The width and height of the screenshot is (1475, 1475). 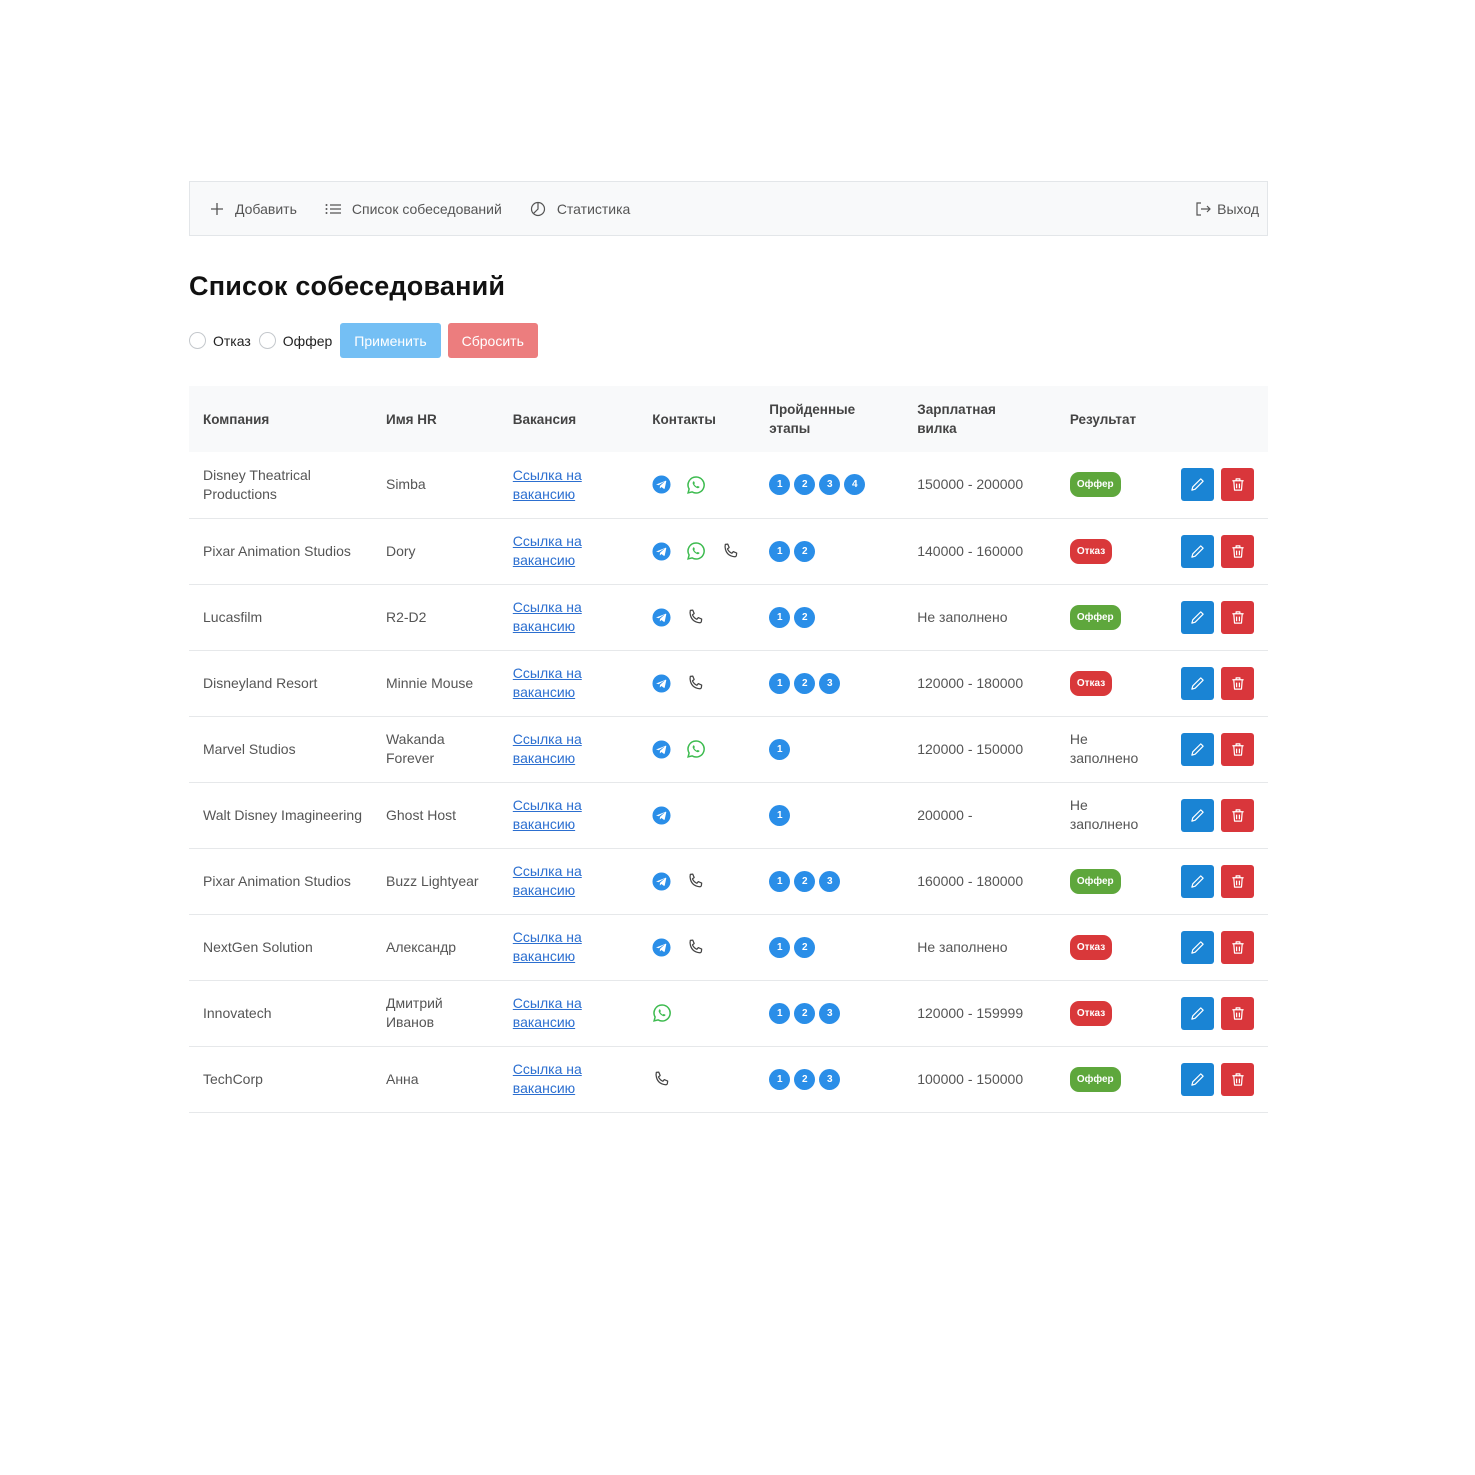 What do you see at coordinates (970, 1012) in the screenshot?
I see `salary-range: 120000 - 159999` at bounding box center [970, 1012].